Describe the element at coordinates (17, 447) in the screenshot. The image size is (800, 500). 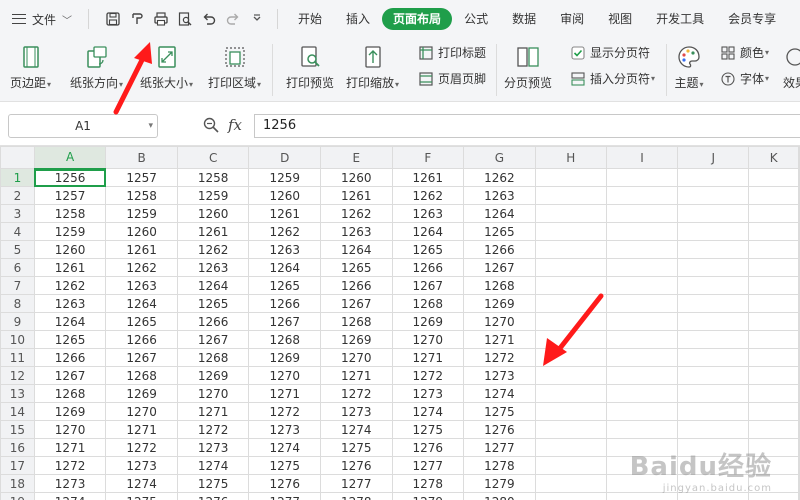
I see `row-header: 16` at that location.